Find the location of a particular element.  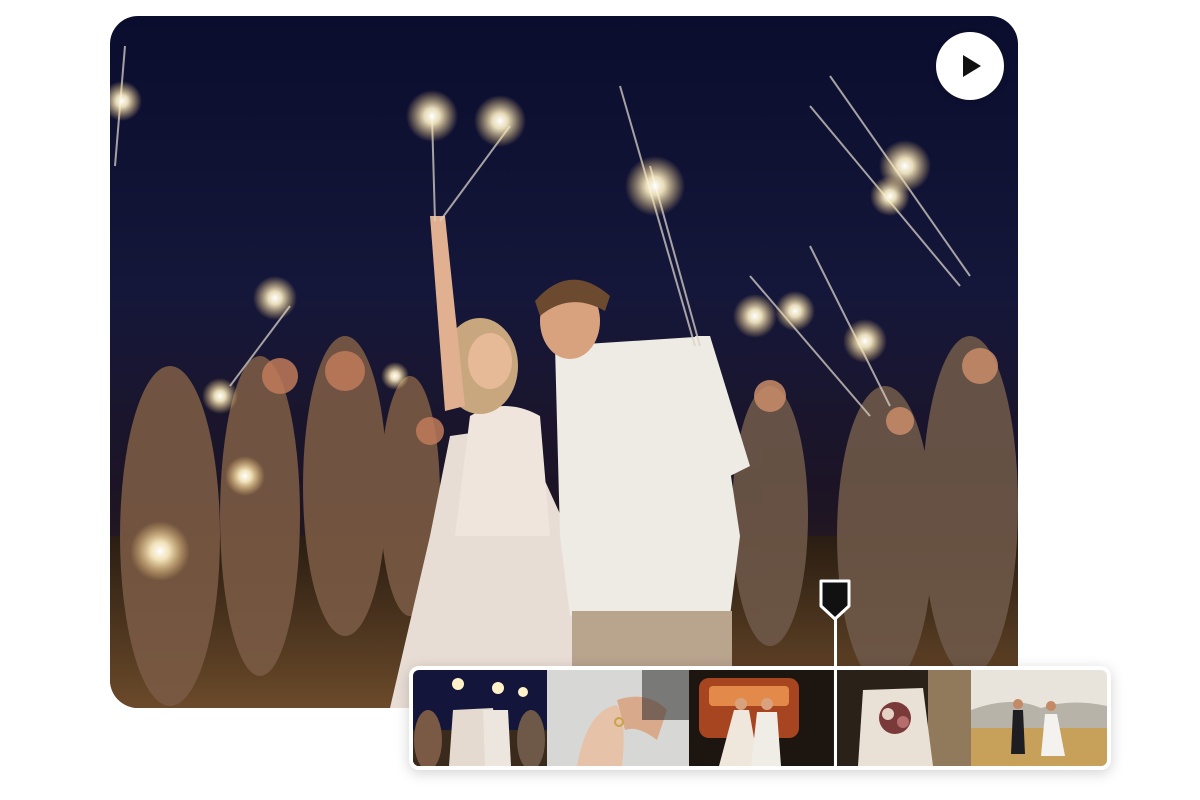

play-button is located at coordinates (970, 66).